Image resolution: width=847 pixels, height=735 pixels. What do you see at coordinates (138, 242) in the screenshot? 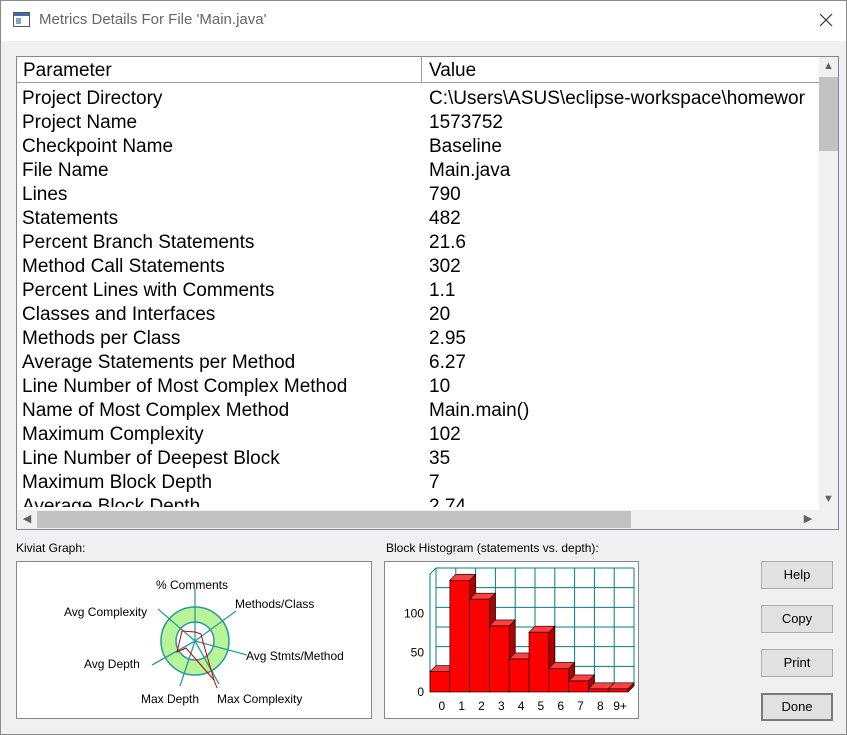
I see `row-parameter-cell: Percent Branch Statements` at bounding box center [138, 242].